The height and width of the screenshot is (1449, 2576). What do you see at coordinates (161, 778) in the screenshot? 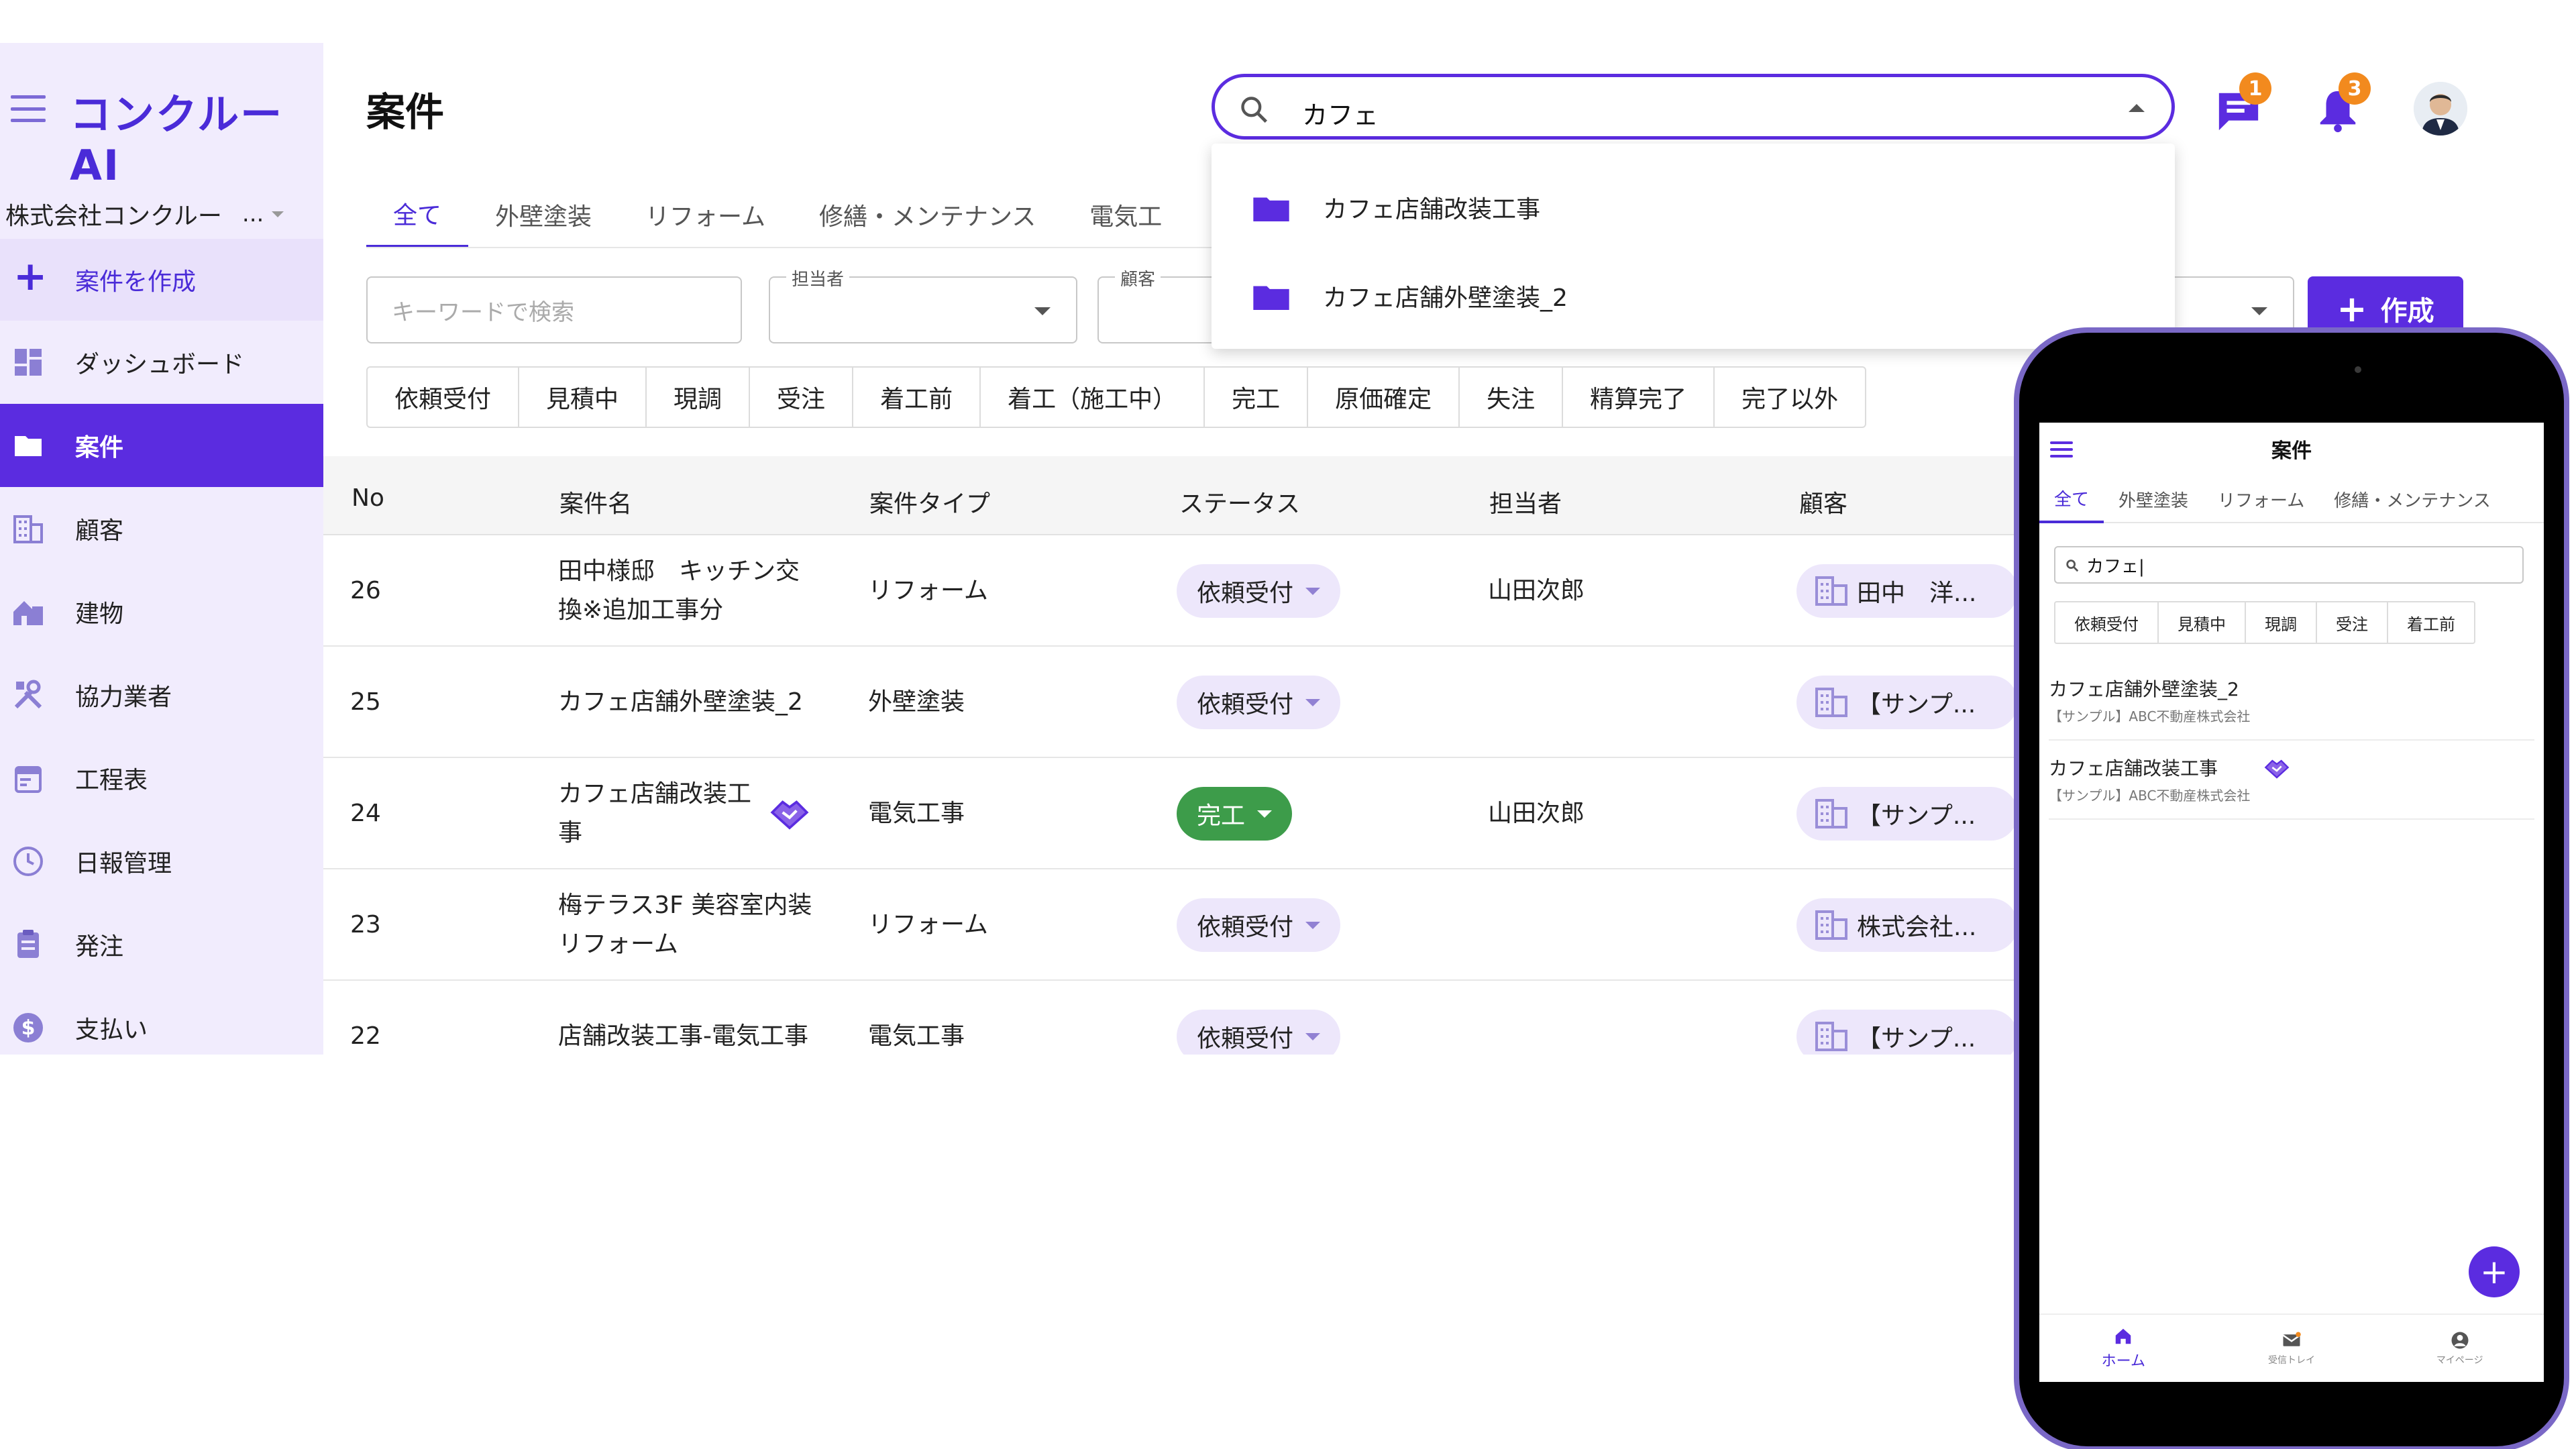
I see `sidebar-item-schedule: 工程表` at bounding box center [161, 778].